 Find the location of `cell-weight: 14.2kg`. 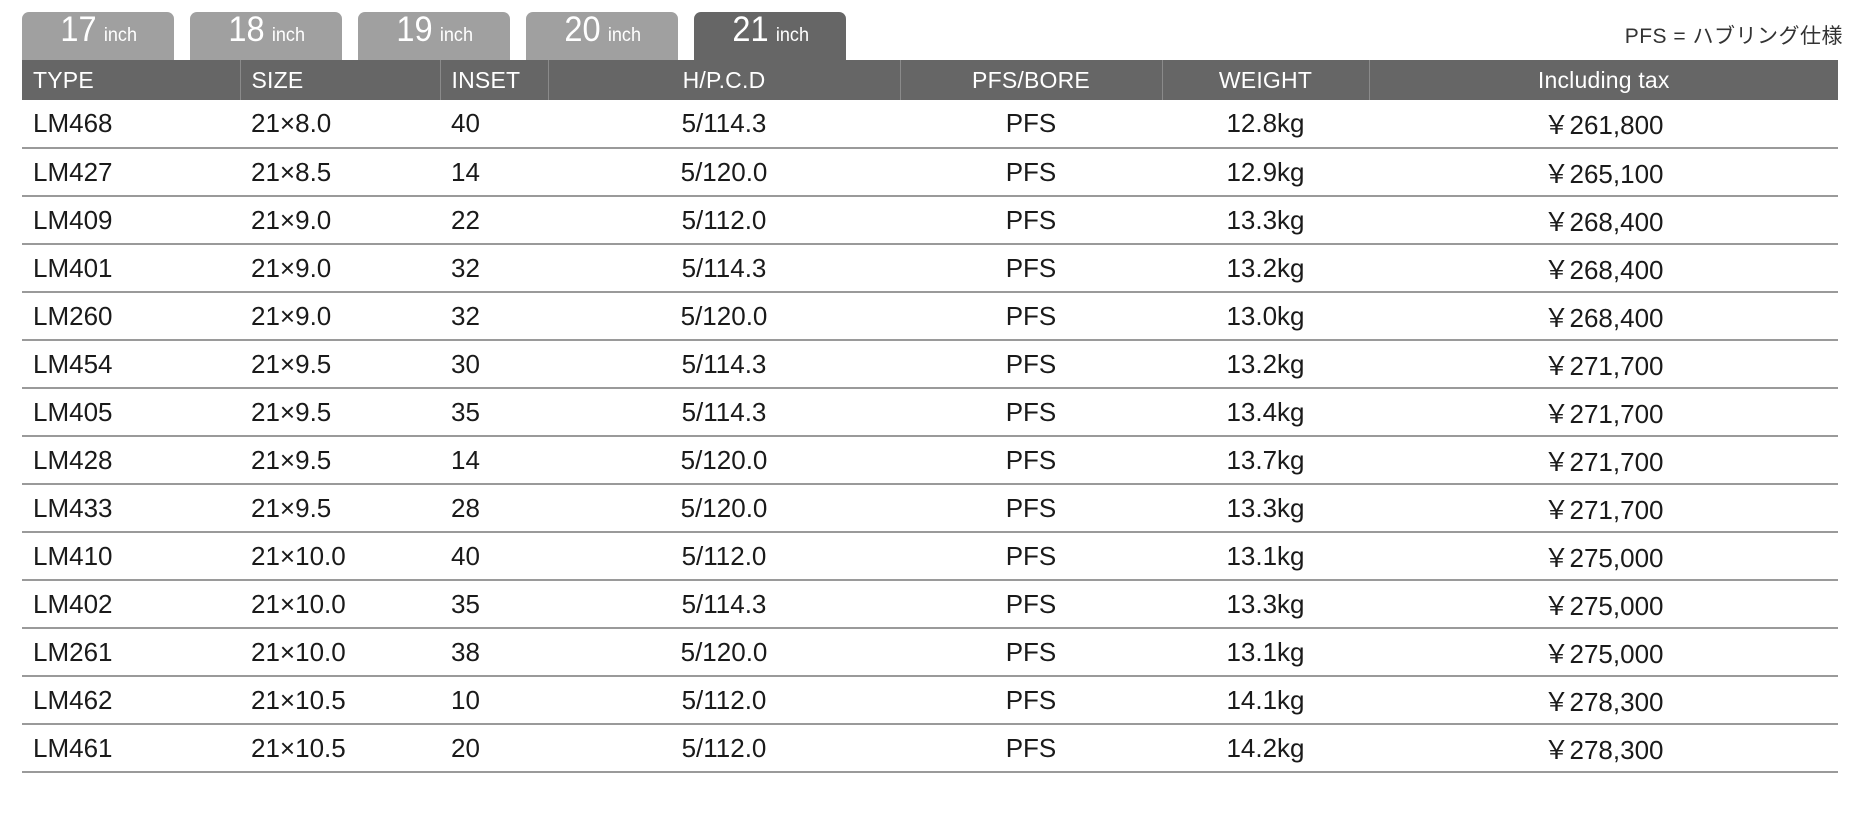

cell-weight: 14.2kg is located at coordinates (1265, 748).